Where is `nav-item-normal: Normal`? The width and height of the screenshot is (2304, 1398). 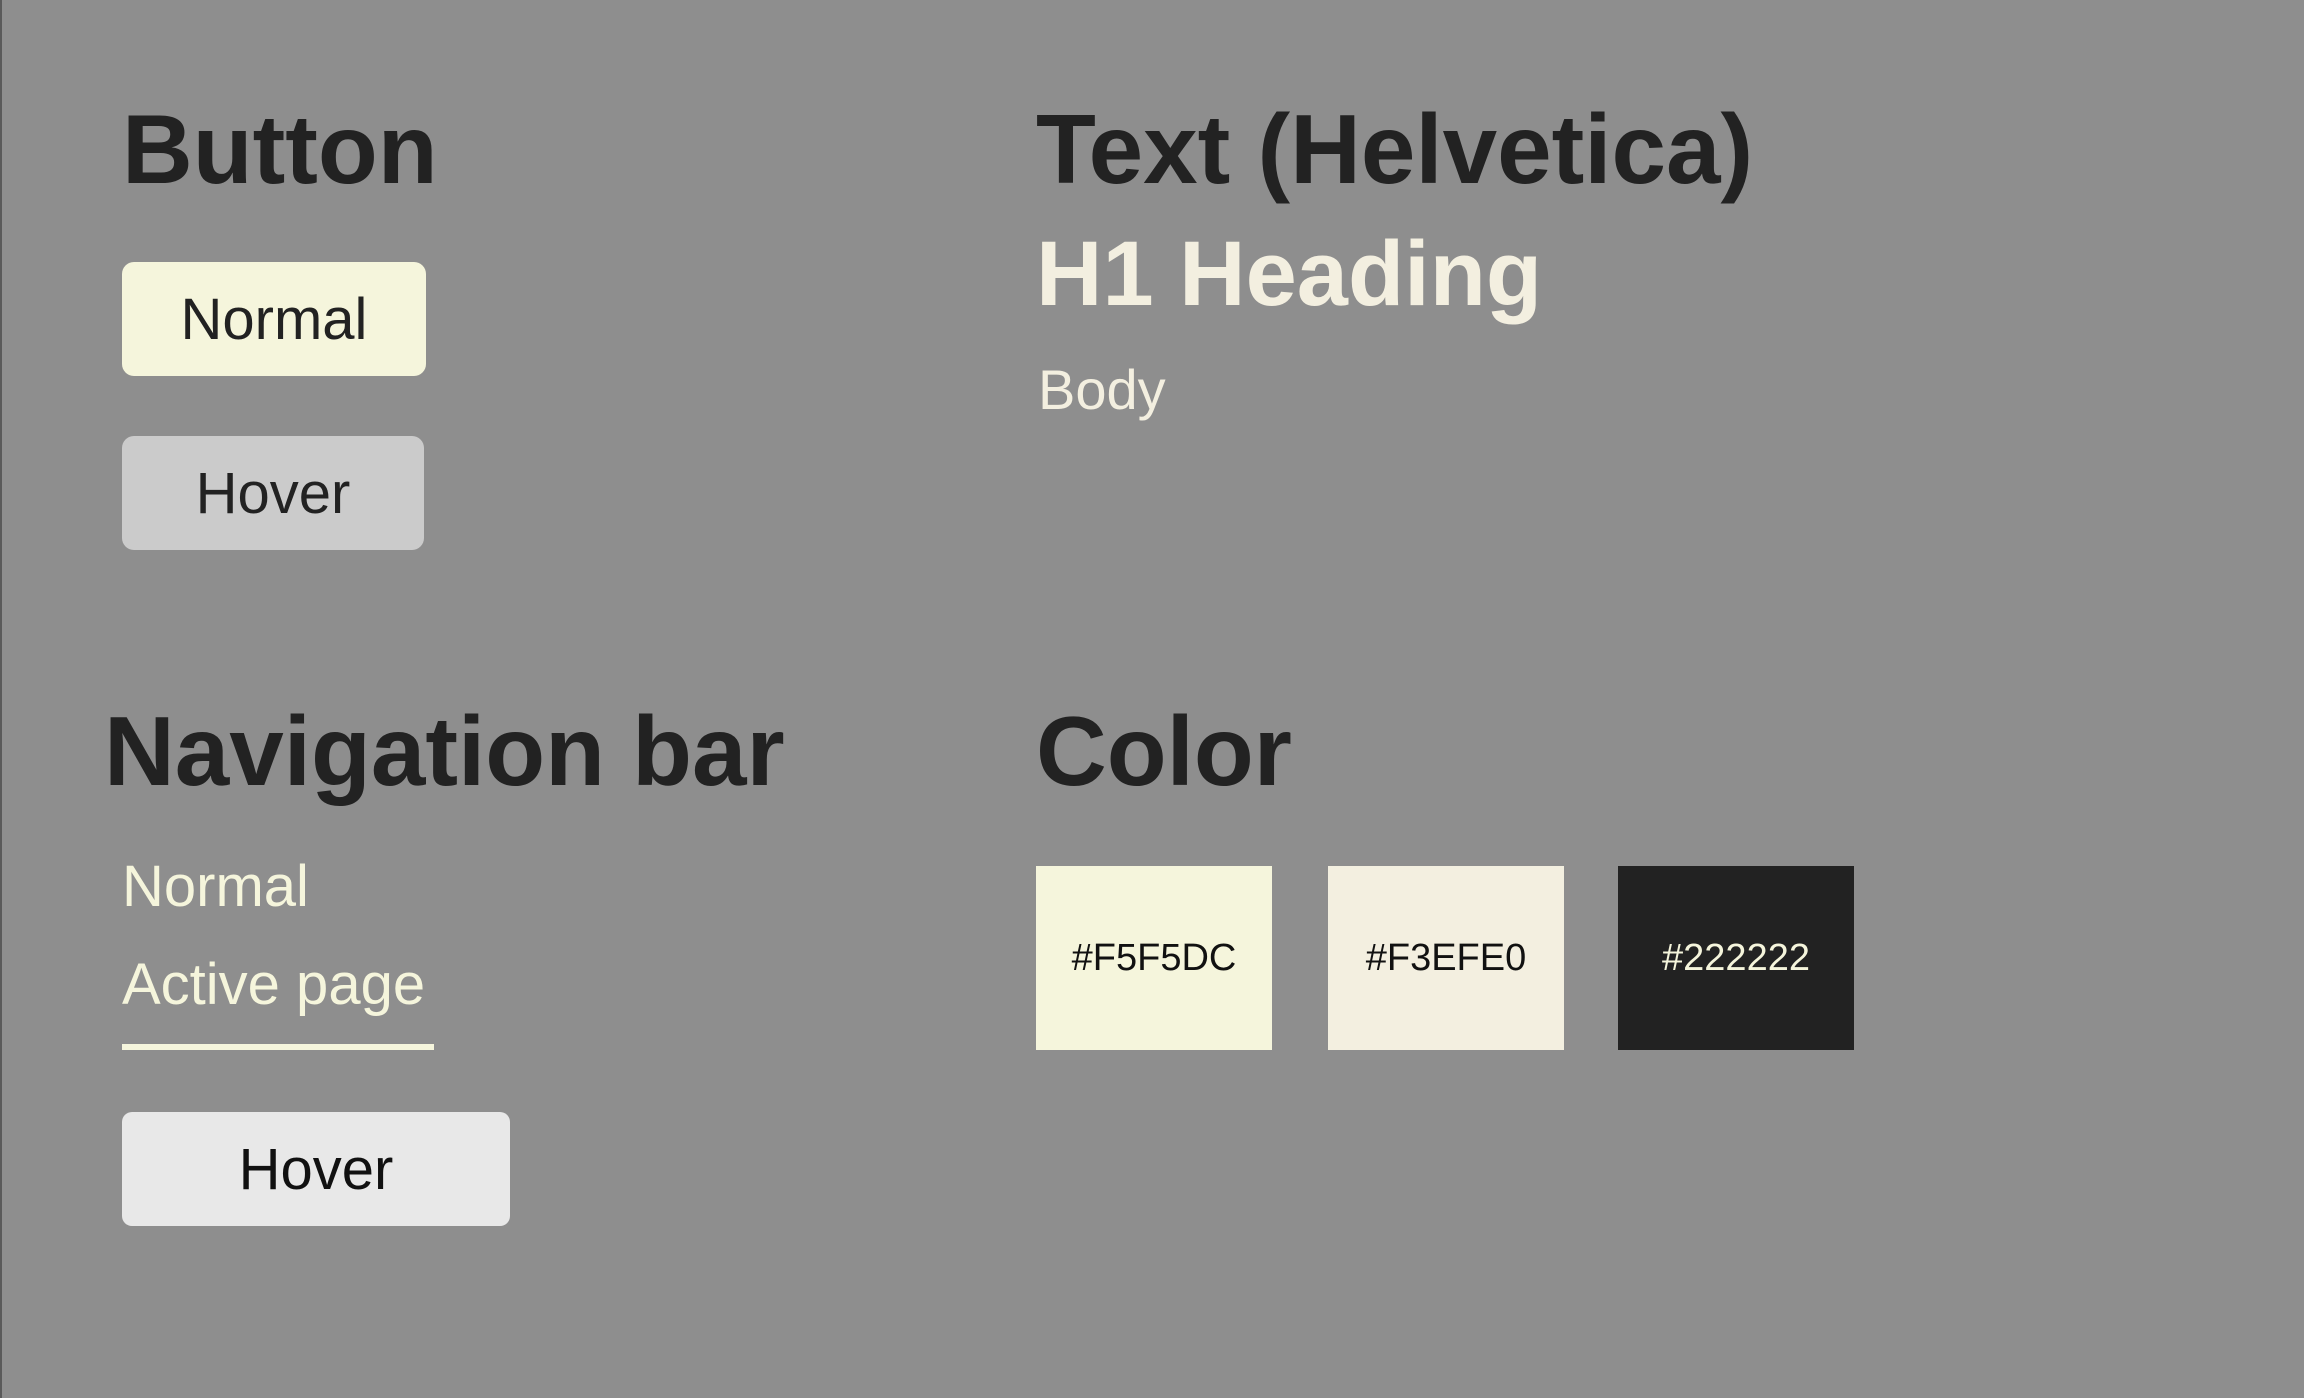 nav-item-normal: Normal is located at coordinates (215, 887).